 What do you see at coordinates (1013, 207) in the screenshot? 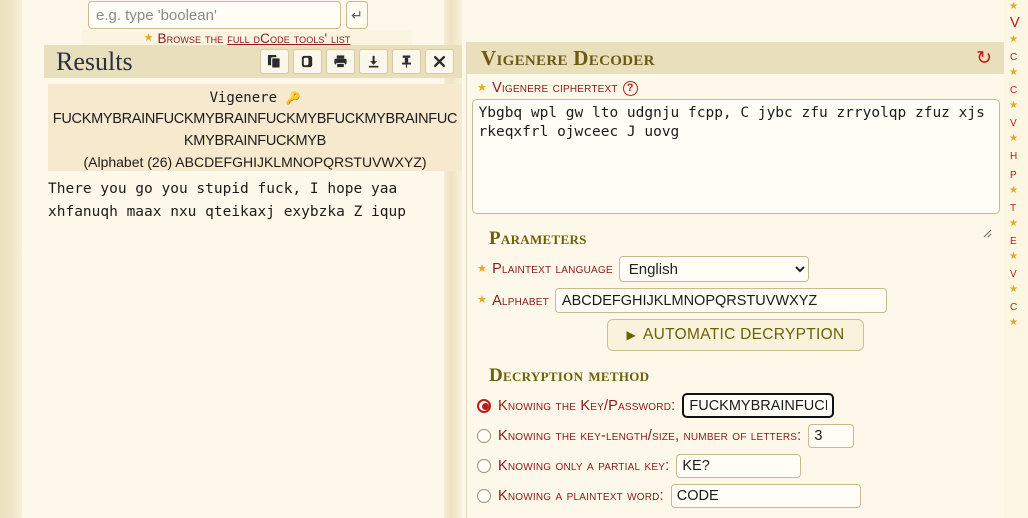
I see `sidebar-link-label: t` at bounding box center [1013, 207].